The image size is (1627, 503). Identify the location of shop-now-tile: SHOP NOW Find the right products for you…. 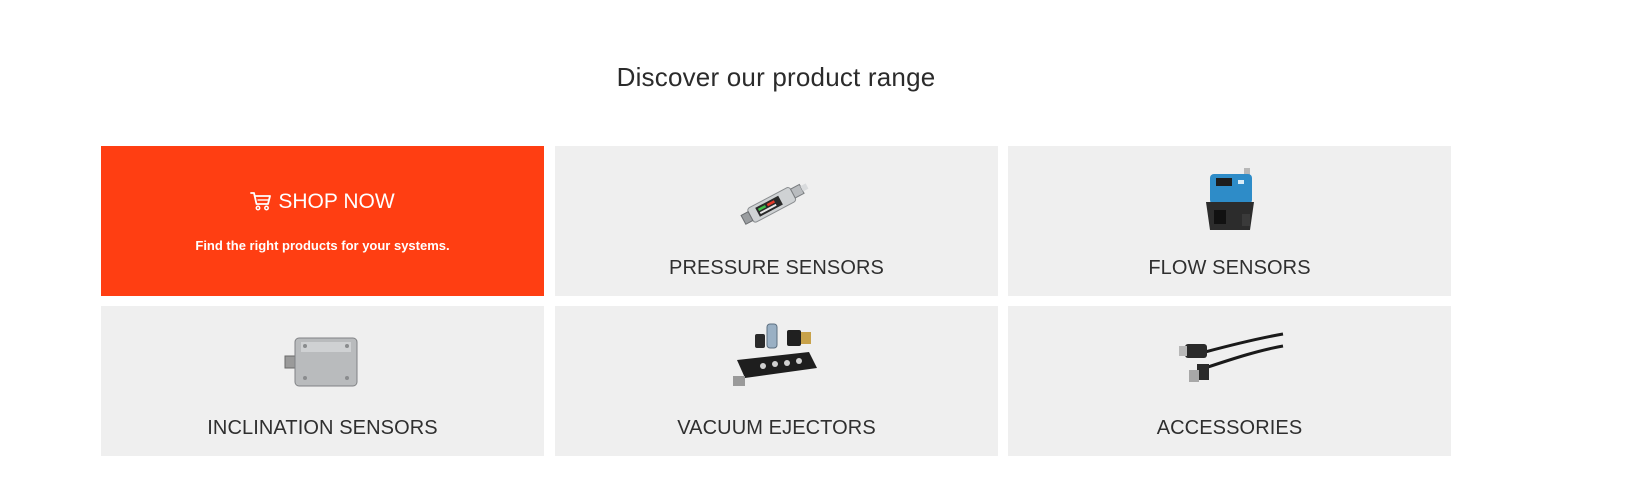
(322, 221).